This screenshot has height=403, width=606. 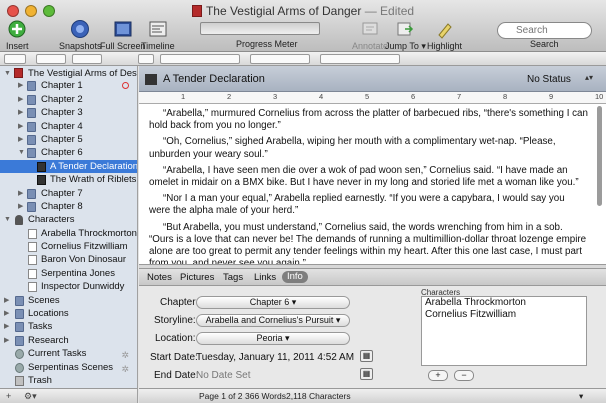 I want to click on character-count: 2,118 Characters, so click(x=318, y=396).